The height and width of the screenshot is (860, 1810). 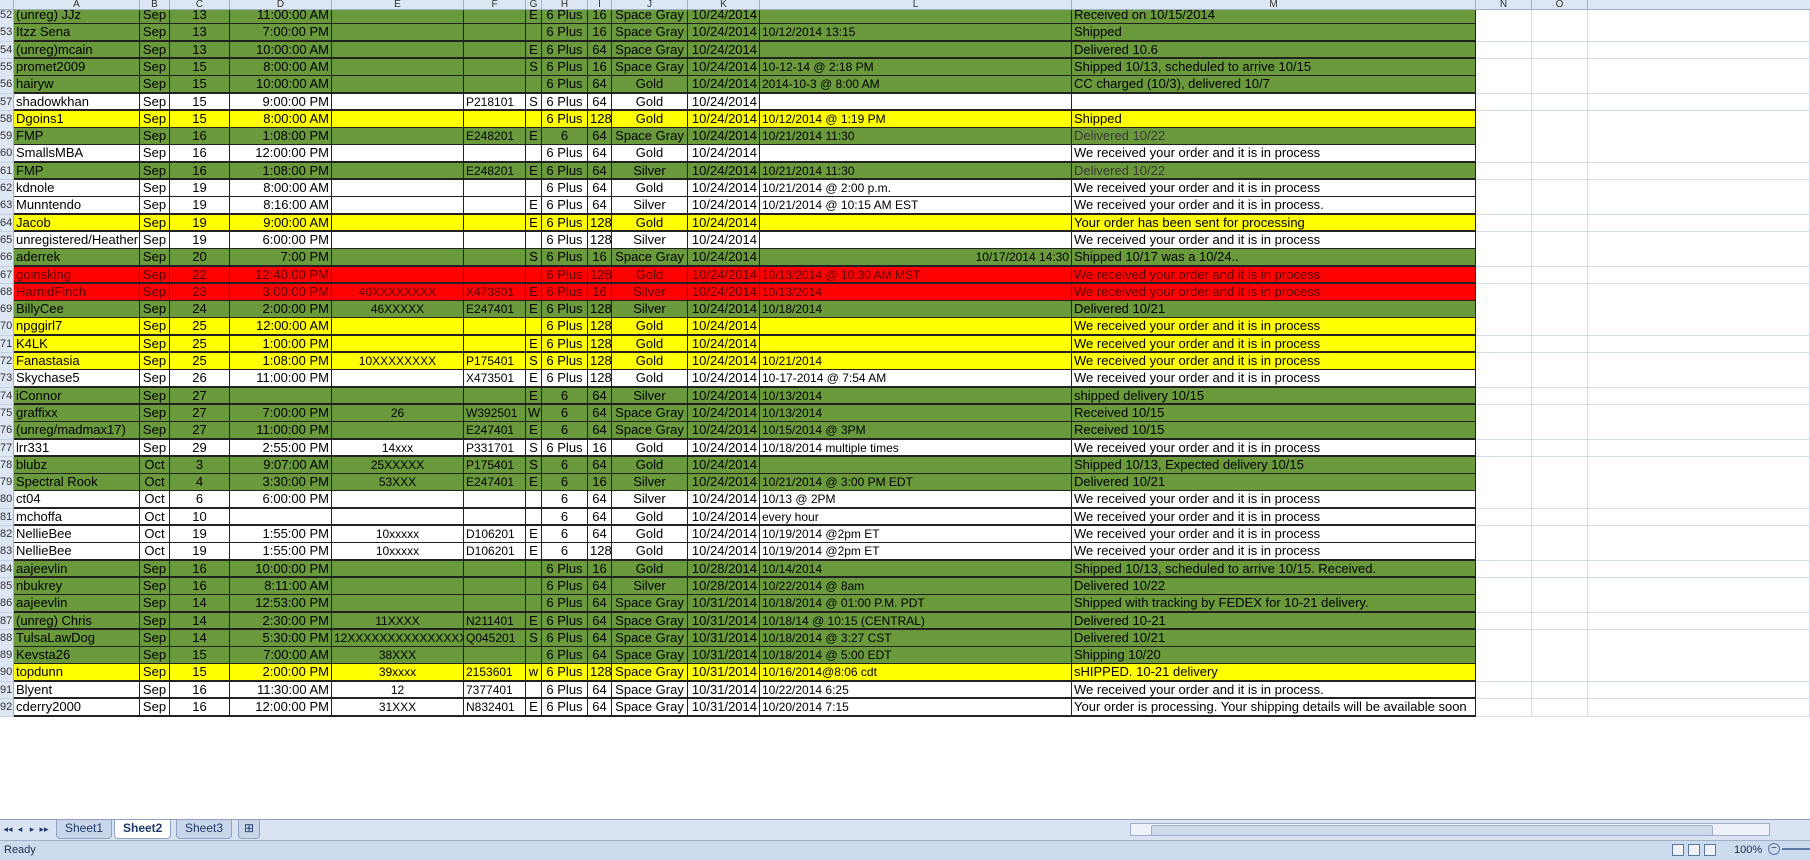 What do you see at coordinates (200, 500) in the screenshot?
I see `cell-c: 6` at bounding box center [200, 500].